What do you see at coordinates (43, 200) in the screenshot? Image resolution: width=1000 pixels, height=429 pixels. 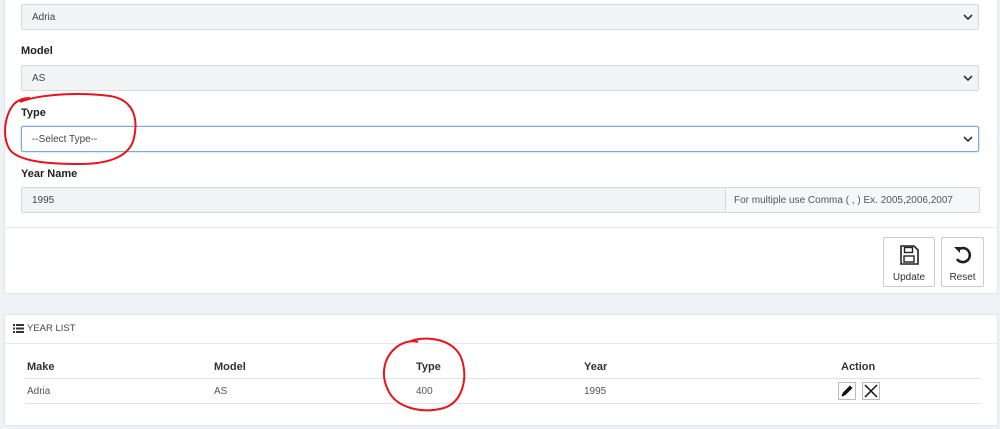 I see `year-name-value: 1995` at bounding box center [43, 200].